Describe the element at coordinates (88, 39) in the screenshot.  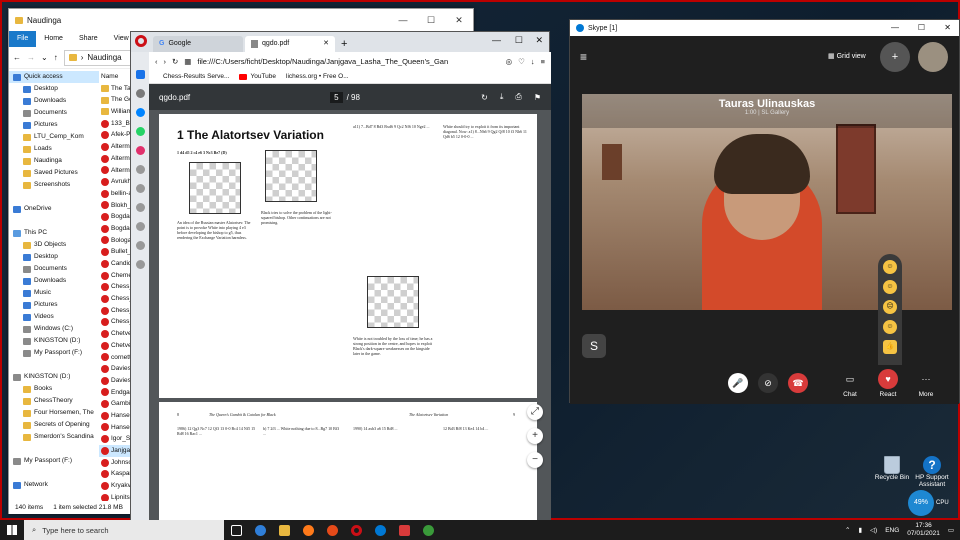
I see `tab-share: Share` at that location.